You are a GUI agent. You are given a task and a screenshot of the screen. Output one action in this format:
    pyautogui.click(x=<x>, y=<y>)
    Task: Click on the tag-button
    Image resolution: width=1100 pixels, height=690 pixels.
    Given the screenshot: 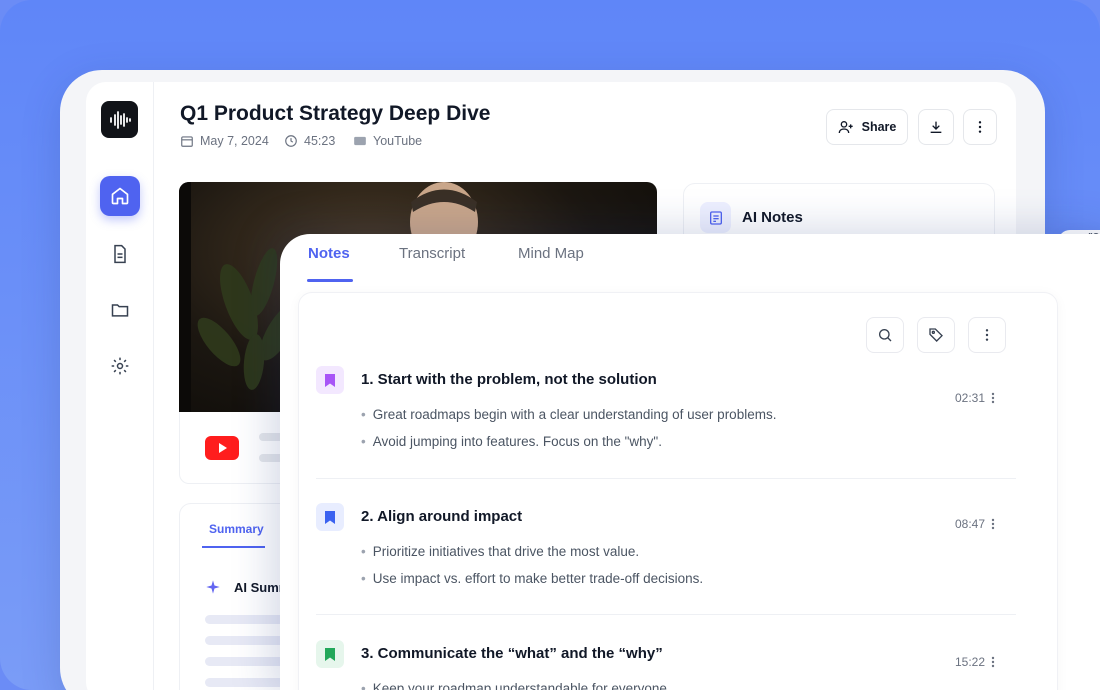 What is the action you would take?
    pyautogui.click(x=936, y=335)
    